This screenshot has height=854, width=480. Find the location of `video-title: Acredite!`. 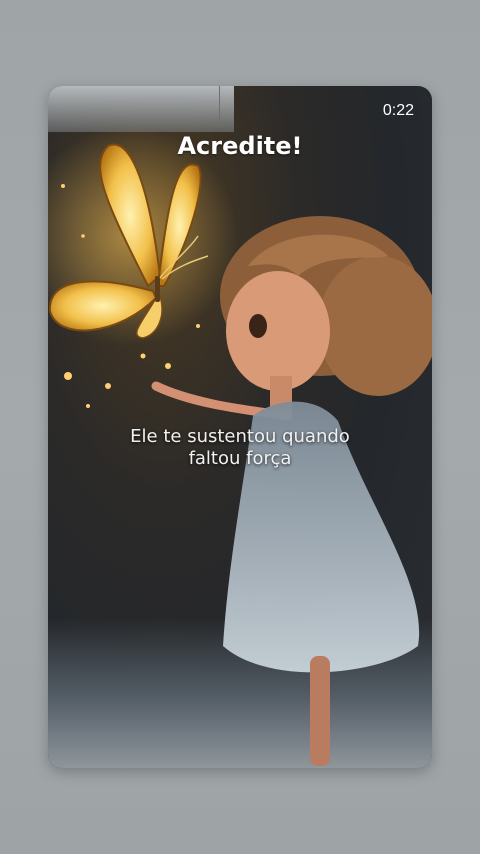

video-title: Acredite! is located at coordinates (240, 146).